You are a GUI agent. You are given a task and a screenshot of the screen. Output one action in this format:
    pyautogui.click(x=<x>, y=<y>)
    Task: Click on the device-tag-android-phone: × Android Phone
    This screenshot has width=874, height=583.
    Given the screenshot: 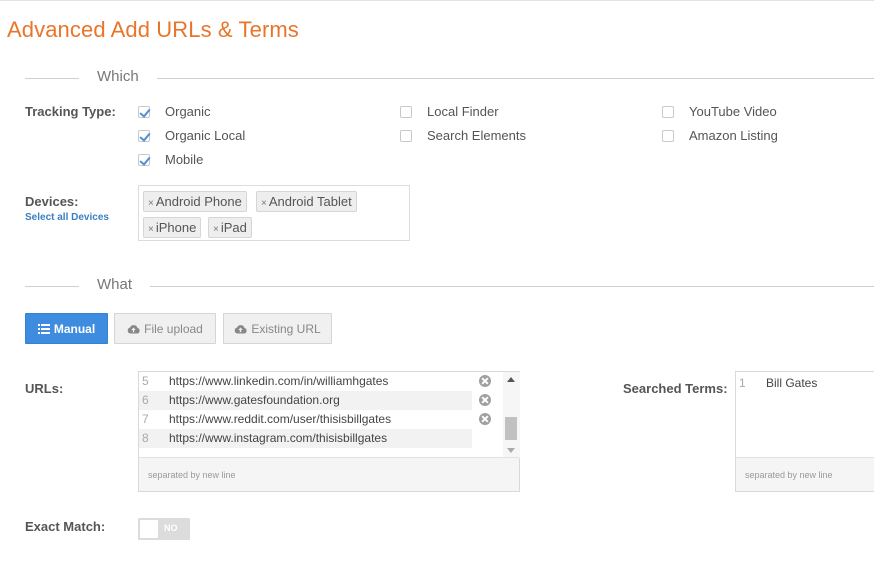 What is the action you would take?
    pyautogui.click(x=195, y=201)
    